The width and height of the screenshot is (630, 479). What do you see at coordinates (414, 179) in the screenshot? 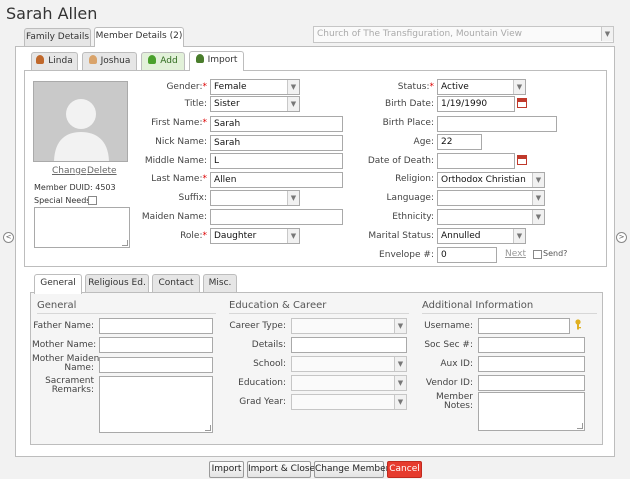
I see `religion-label: Religion:` at bounding box center [414, 179].